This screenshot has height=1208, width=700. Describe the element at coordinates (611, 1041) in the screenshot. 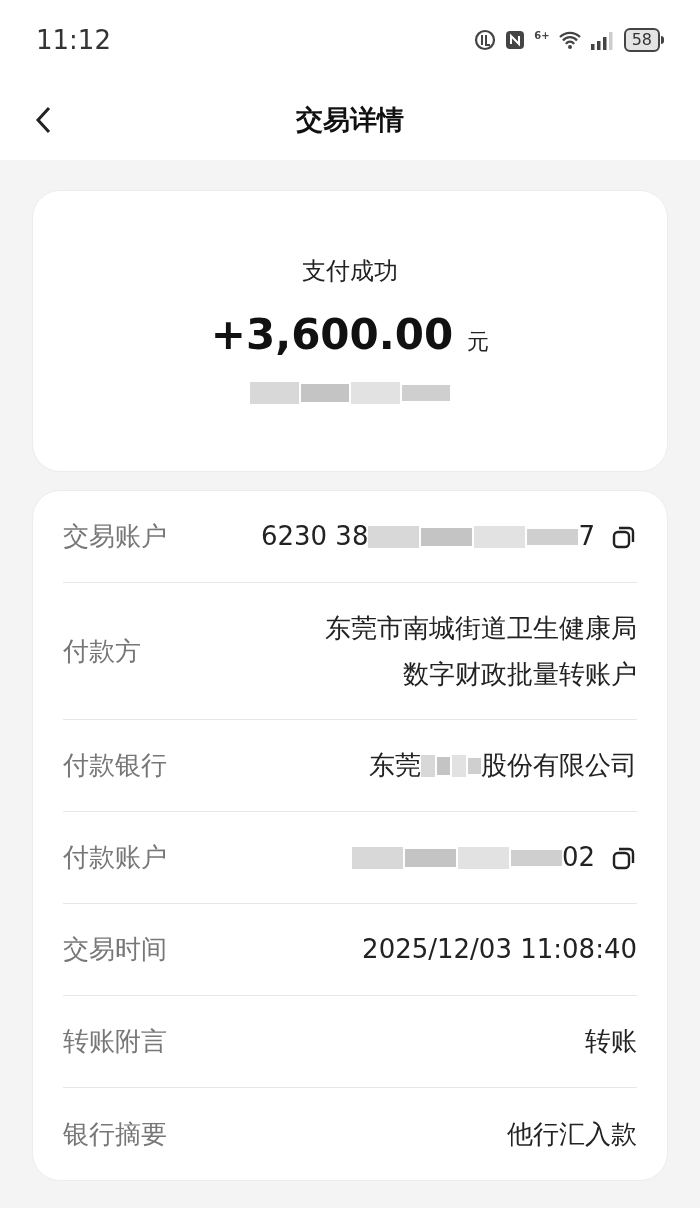

I see `detail-value: 转账` at that location.